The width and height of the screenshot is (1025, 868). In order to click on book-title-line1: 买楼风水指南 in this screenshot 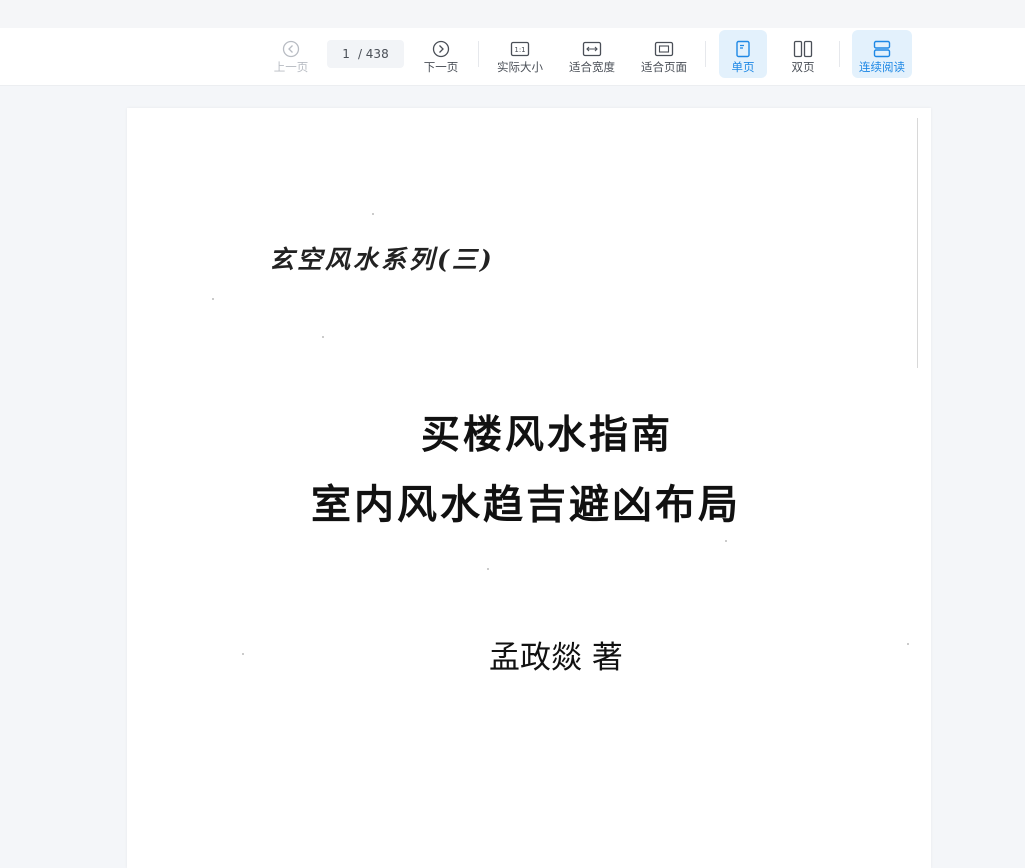, I will do `click(546, 435)`.